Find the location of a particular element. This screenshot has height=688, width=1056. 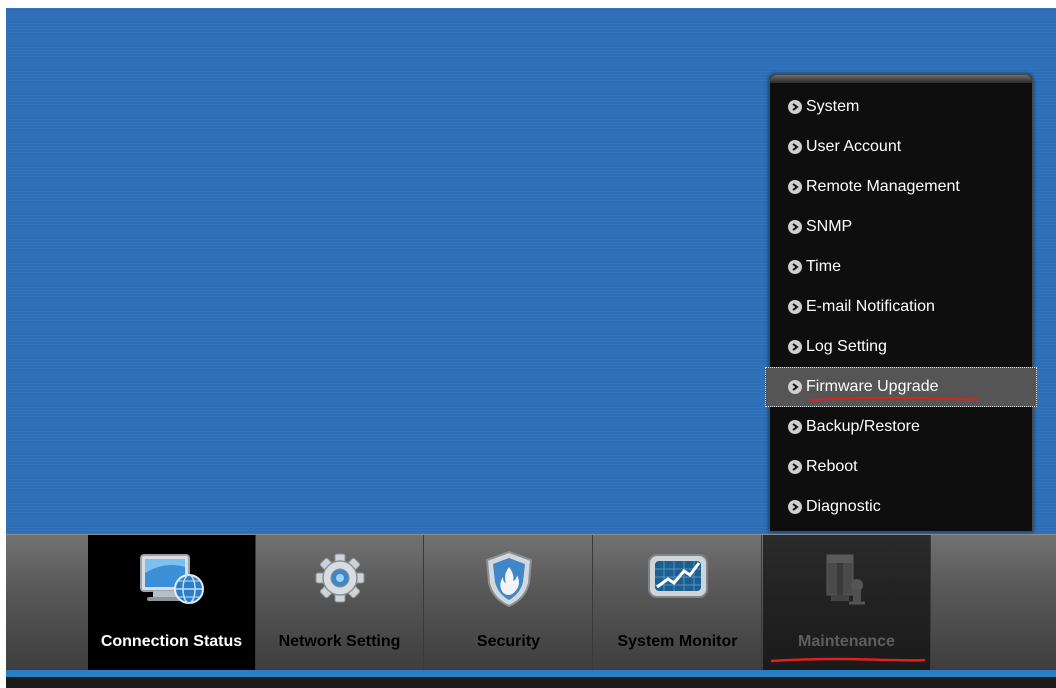

menu-item-label: Firmware Upgrade is located at coordinates (872, 386).